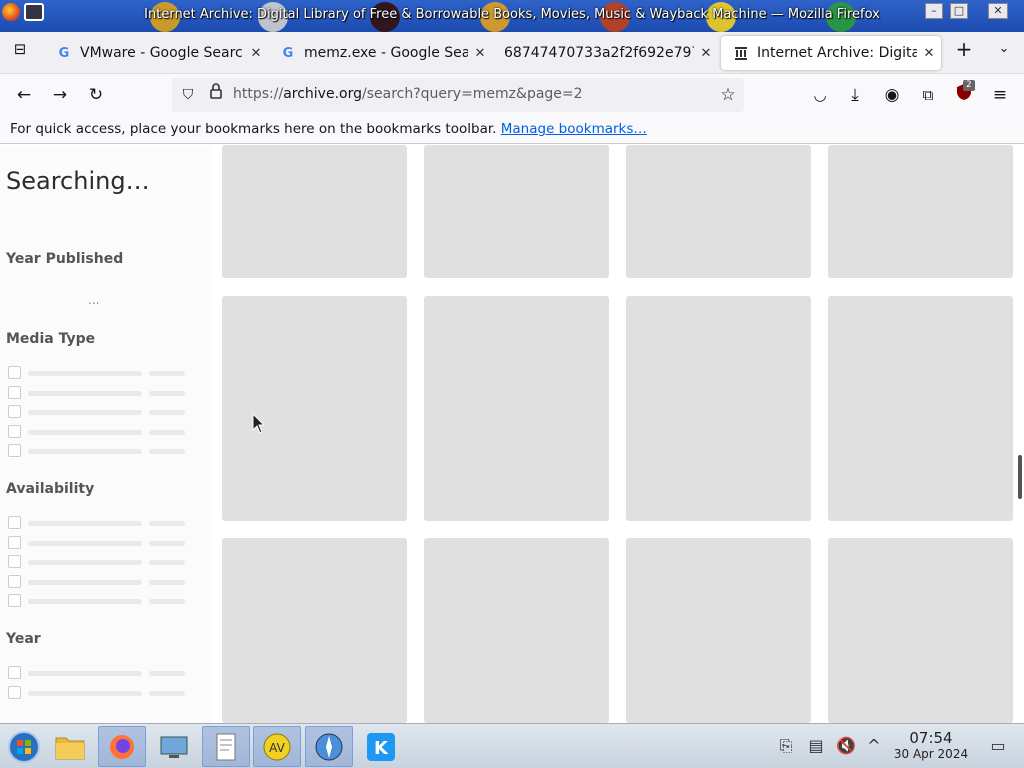 This screenshot has width=1024, height=768. Describe the element at coordinates (122, 746) in the screenshot. I see `firefox-taskbar-icon` at that location.